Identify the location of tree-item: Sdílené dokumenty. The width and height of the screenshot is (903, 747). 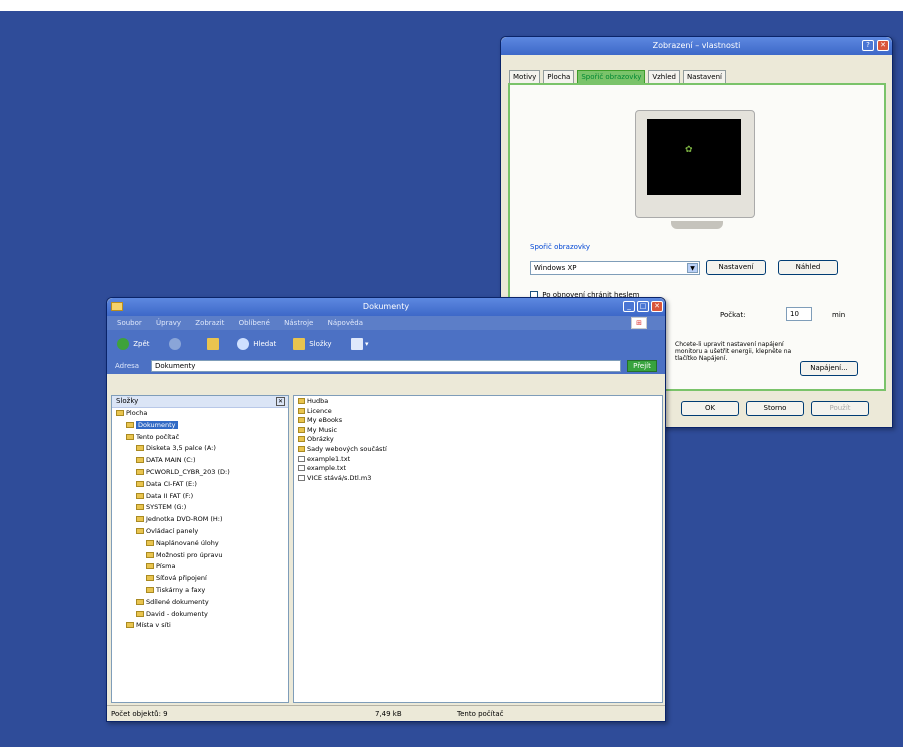
(200, 603).